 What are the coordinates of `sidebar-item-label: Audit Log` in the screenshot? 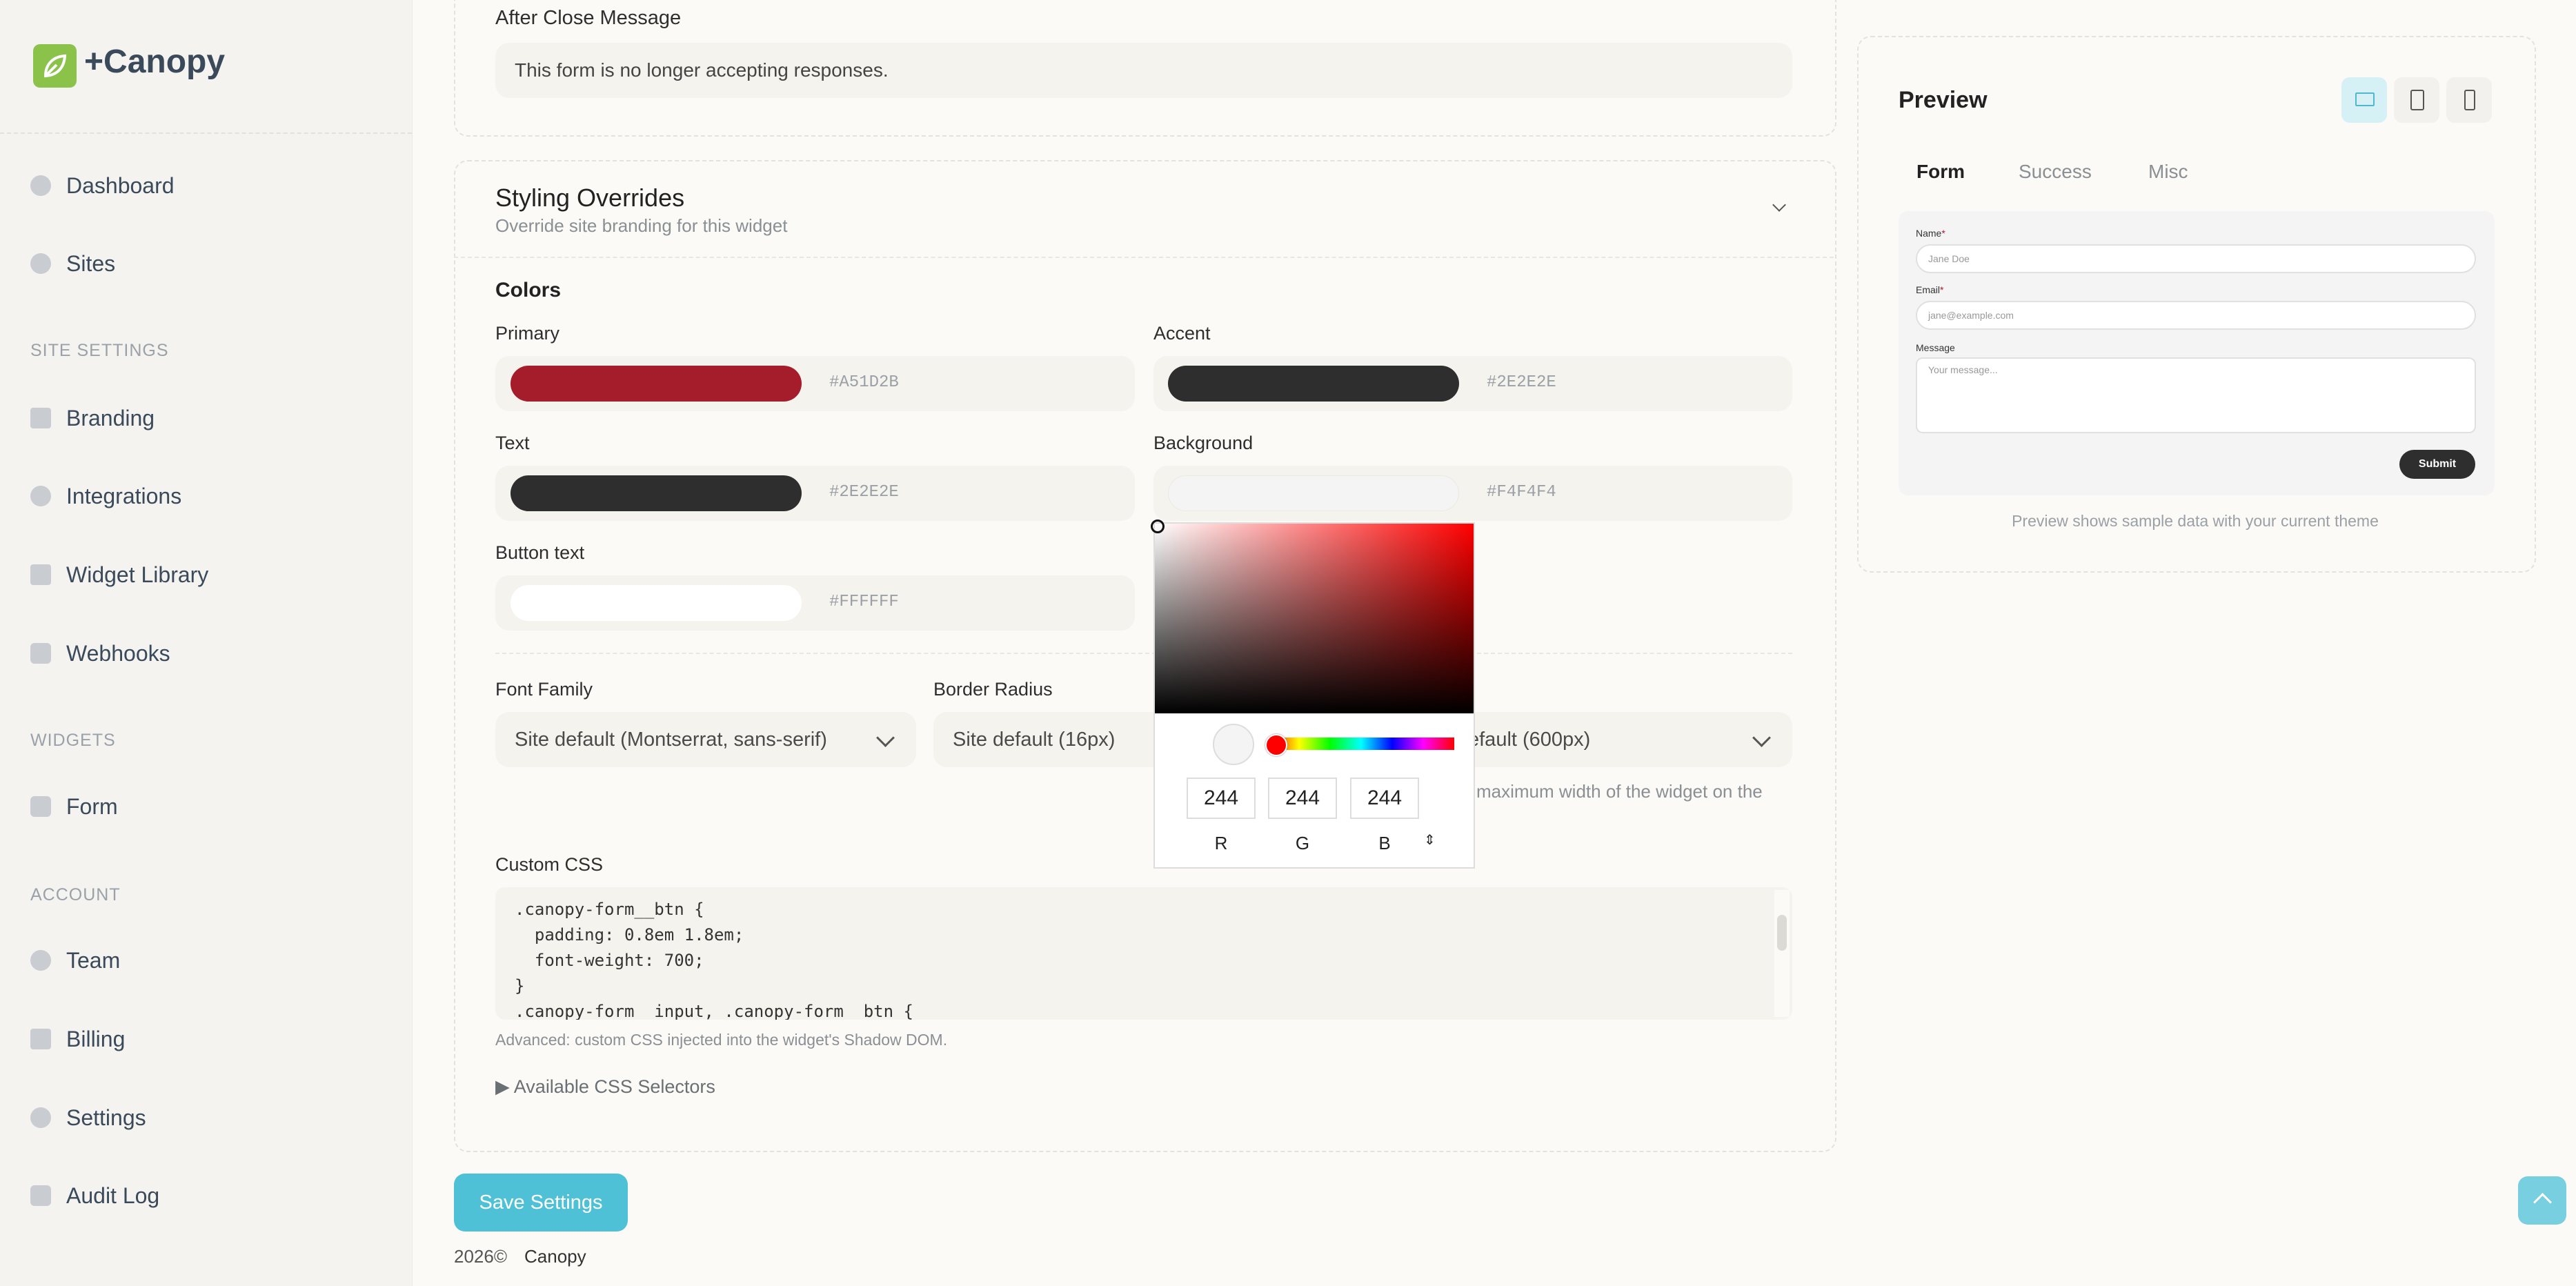 It's located at (113, 1195).